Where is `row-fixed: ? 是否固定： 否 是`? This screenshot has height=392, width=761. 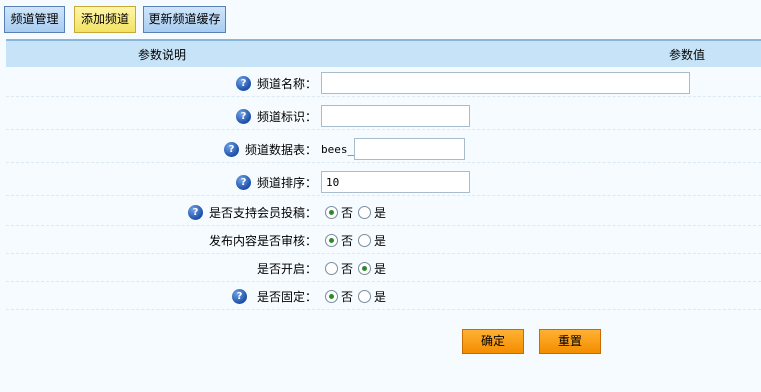 row-fixed: ? 是否固定： 否 是 is located at coordinates (383, 296).